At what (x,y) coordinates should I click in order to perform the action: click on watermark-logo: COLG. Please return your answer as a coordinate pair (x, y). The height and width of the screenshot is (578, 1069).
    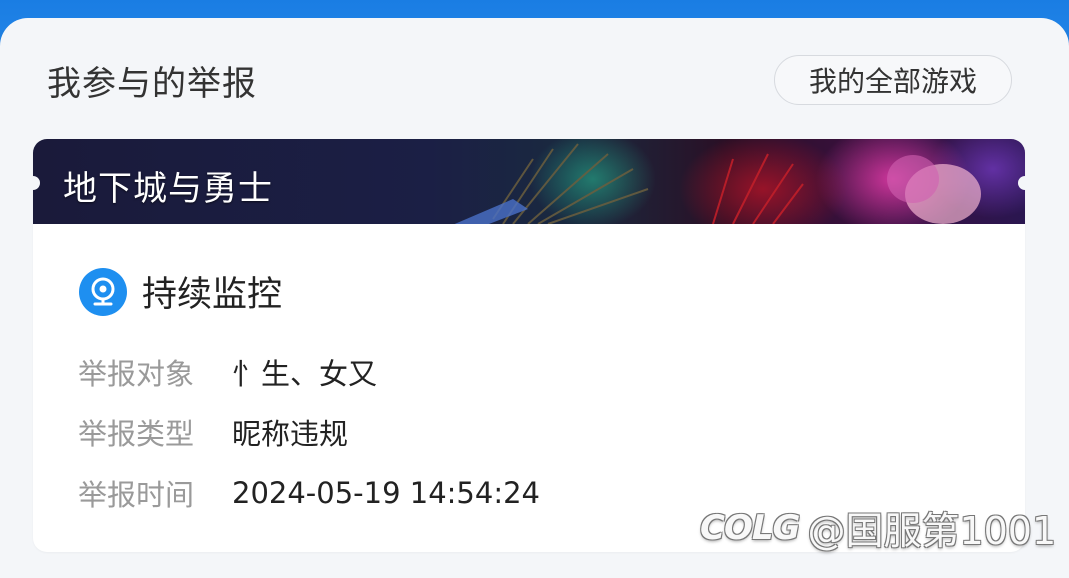
    Looking at the image, I should click on (750, 527).